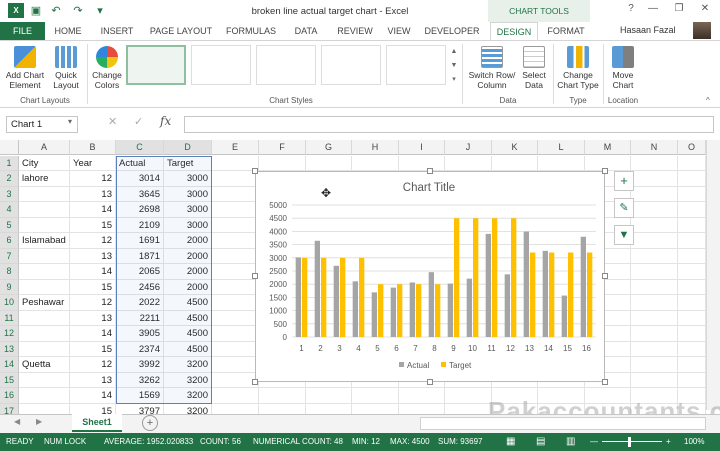  What do you see at coordinates (9, 179) in the screenshot?
I see `row-header: 2` at bounding box center [9, 179].